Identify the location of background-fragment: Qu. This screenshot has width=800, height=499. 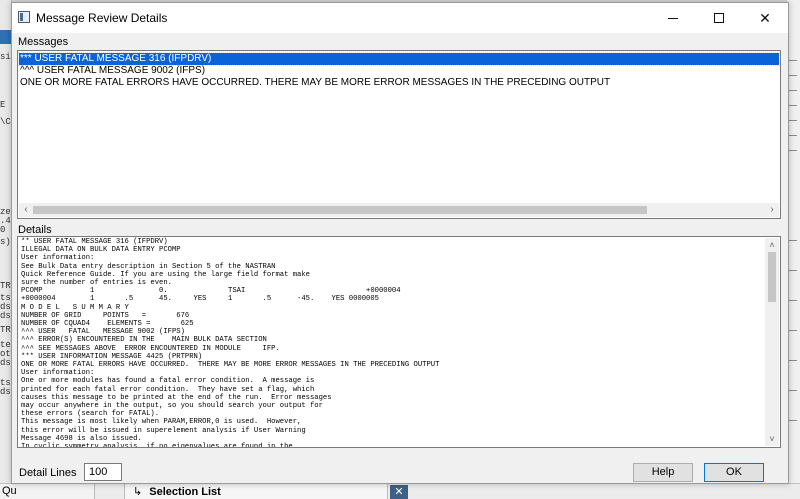
(9, 491).